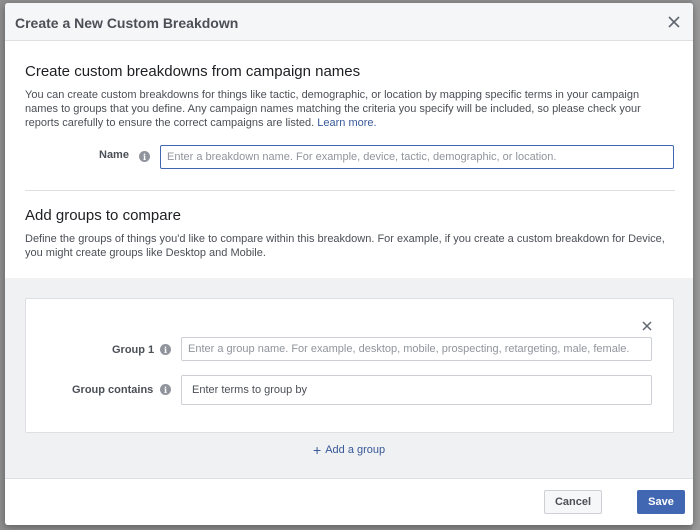 The image size is (700, 530). I want to click on section-heading: Add groups to compare, so click(103, 215).